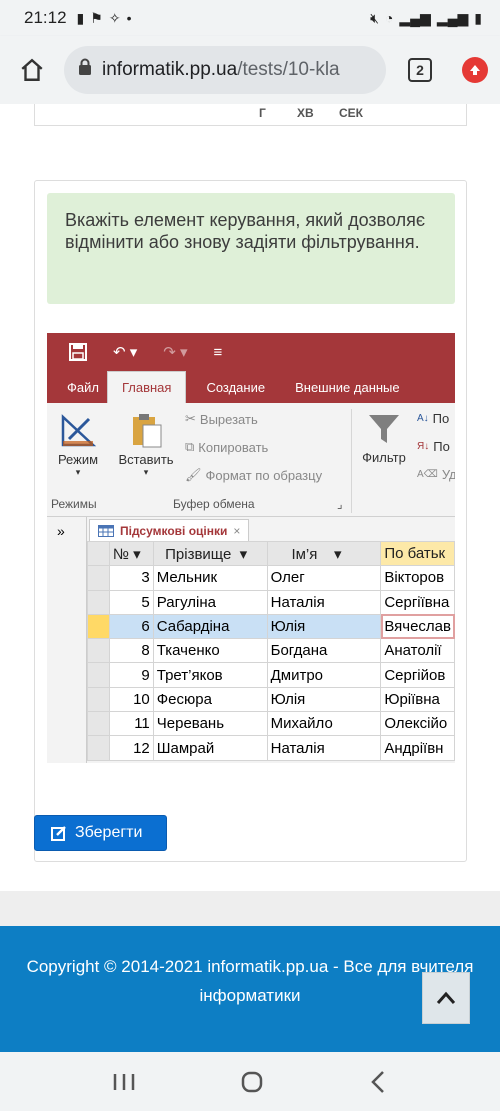 The width and height of the screenshot is (500, 1111). Describe the element at coordinates (417, 626) in the screenshot. I see `table-cell: Вячеслав` at that location.